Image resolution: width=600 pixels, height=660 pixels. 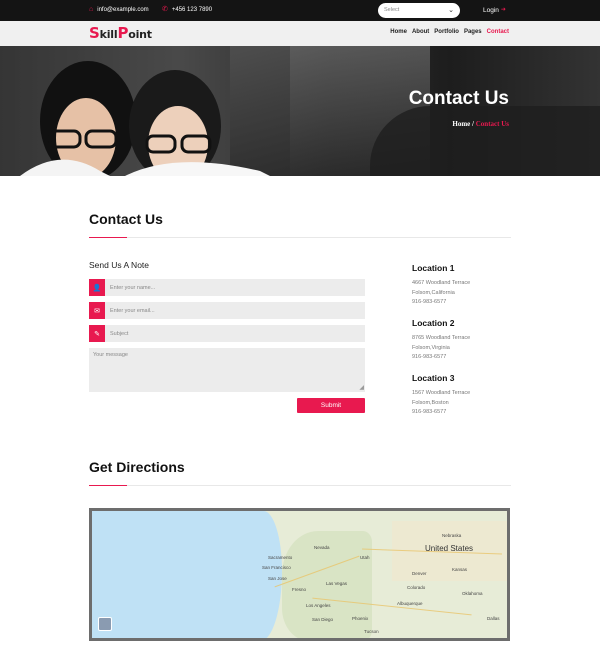 I want to click on map-city-label: Albuquerque, so click(x=410, y=603).